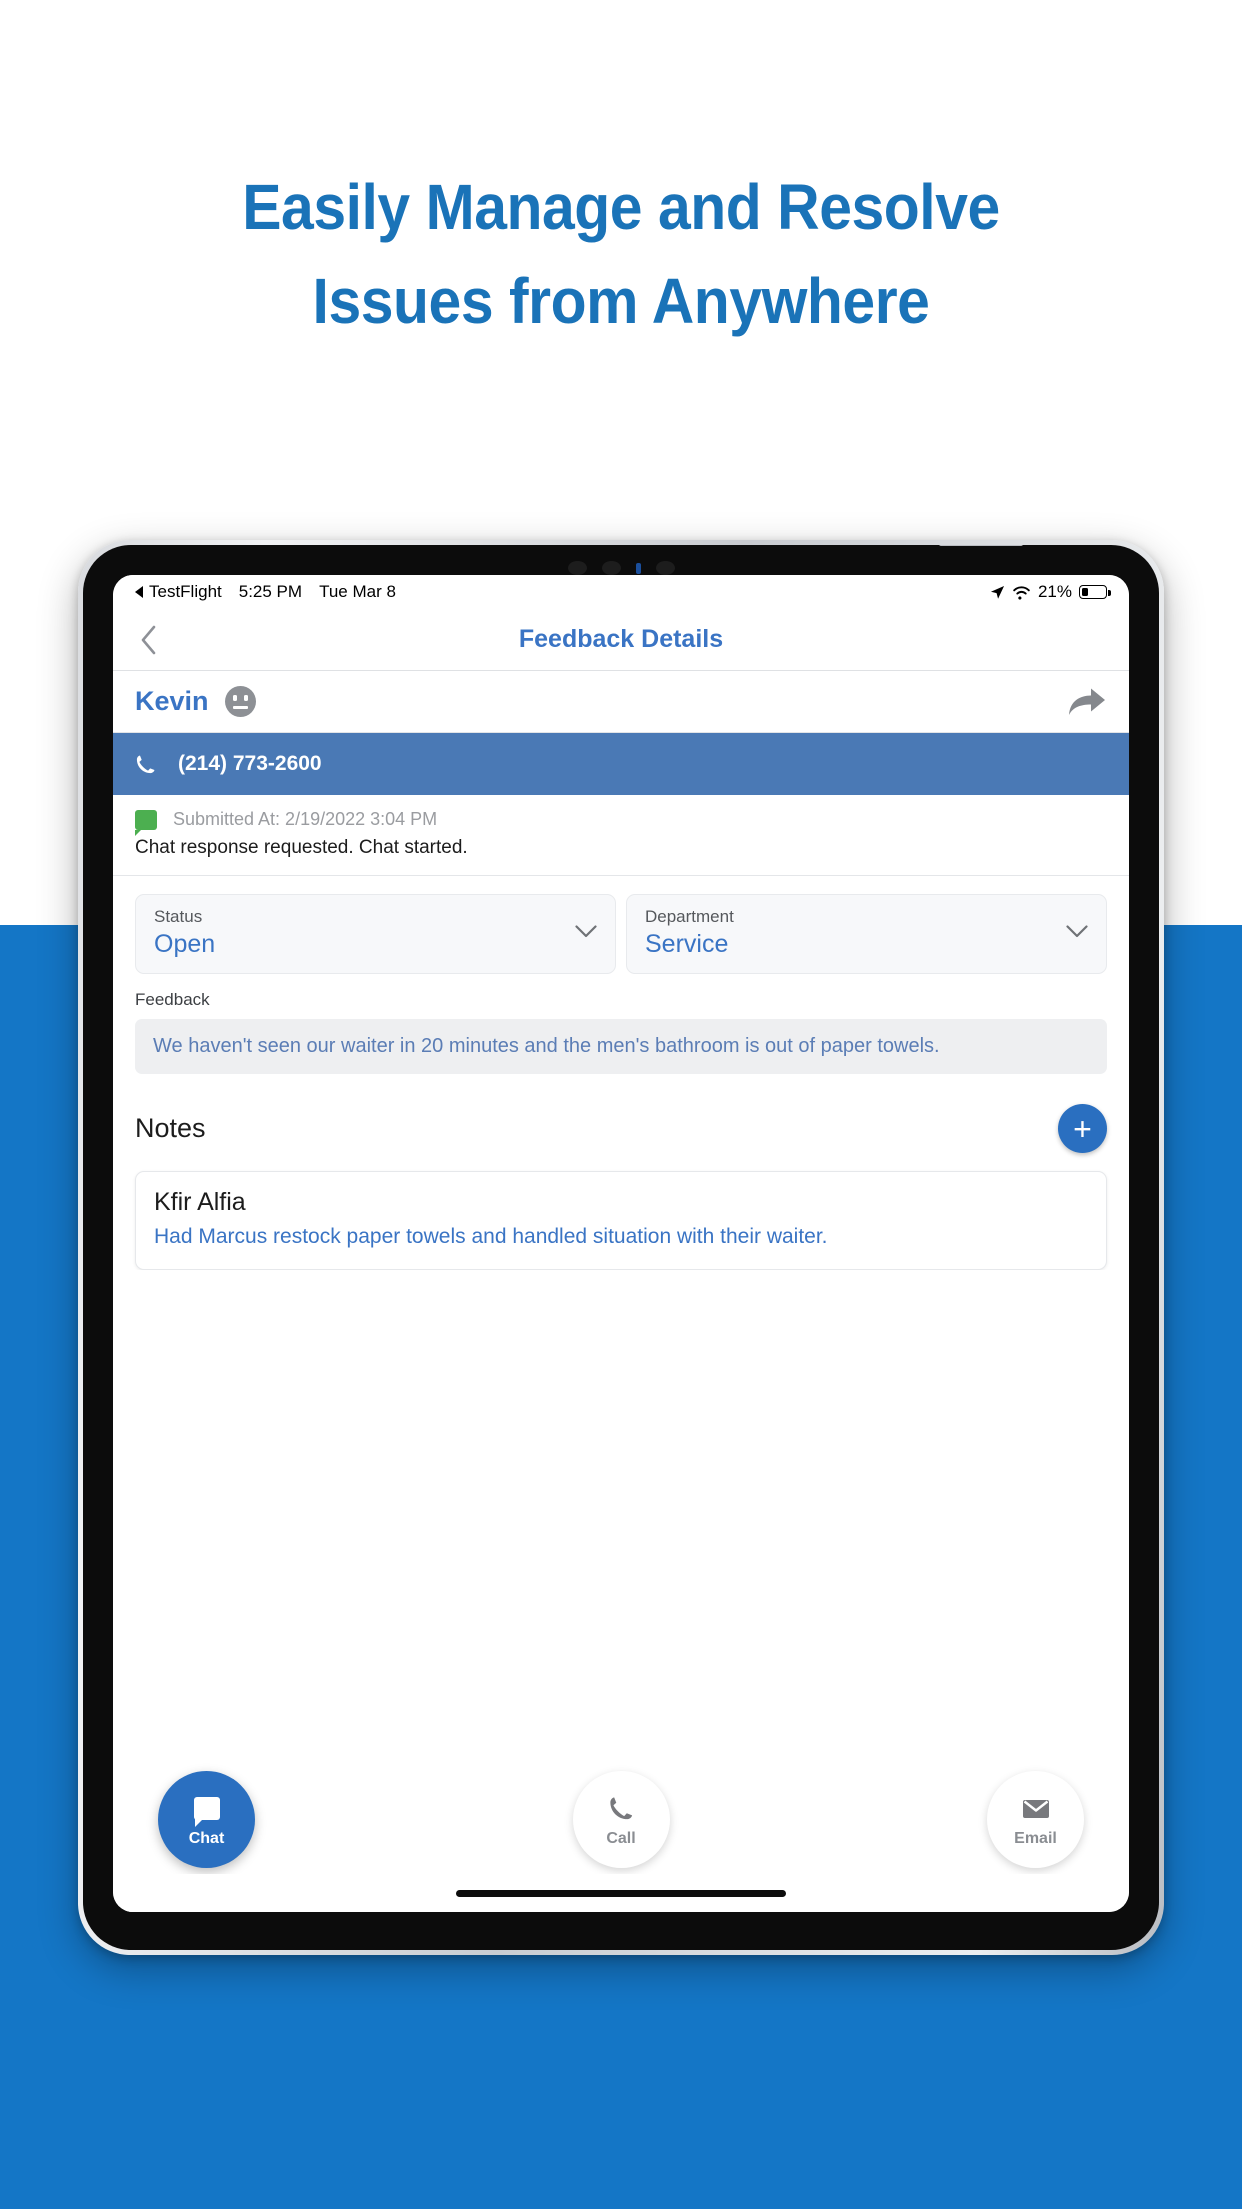 The height and width of the screenshot is (2209, 1242). What do you see at coordinates (234, 698) in the screenshot?
I see `emoji-eye-left` at bounding box center [234, 698].